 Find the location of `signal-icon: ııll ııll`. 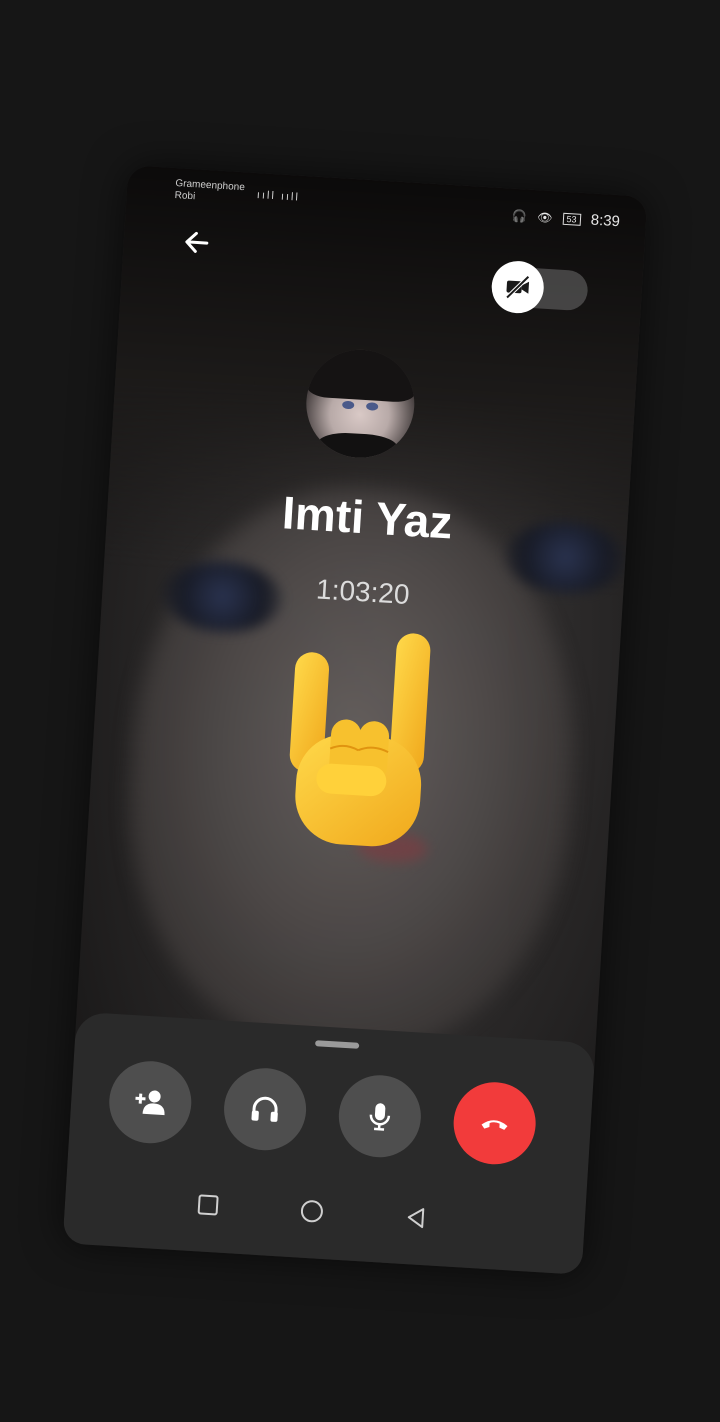

signal-icon: ııll ııll is located at coordinates (278, 196).